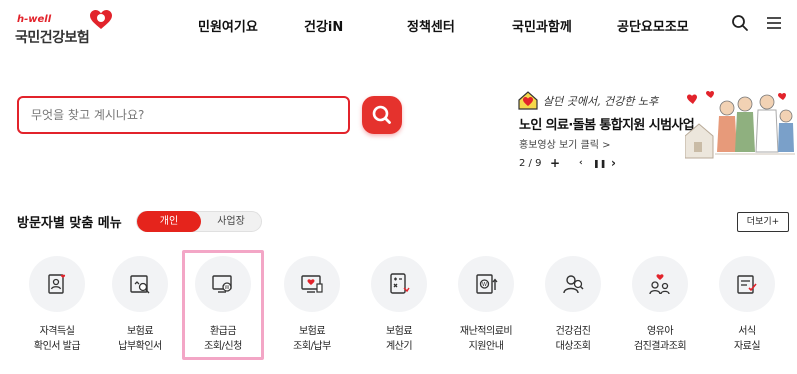 Image resolution: width=797 pixels, height=374 pixels. Describe the element at coordinates (747, 284) in the screenshot. I see `forms-icon` at that location.